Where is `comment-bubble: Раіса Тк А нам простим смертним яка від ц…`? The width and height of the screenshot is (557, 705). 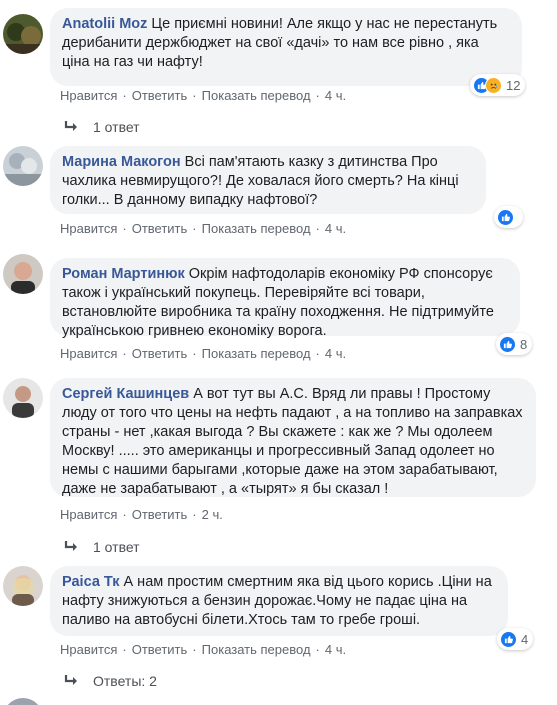
comment-bubble: Раіса Тк А нам простим смертним яка від ц… is located at coordinates (279, 601).